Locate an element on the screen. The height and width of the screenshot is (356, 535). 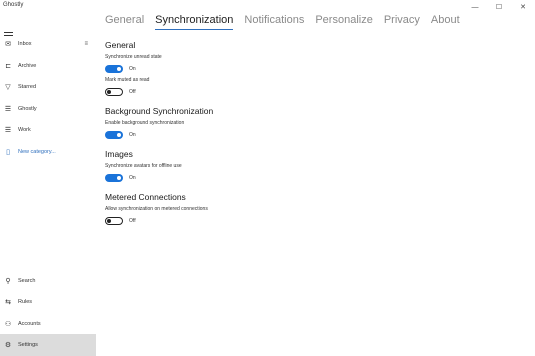
sidebar-item-label: Work is located at coordinates (24, 130).